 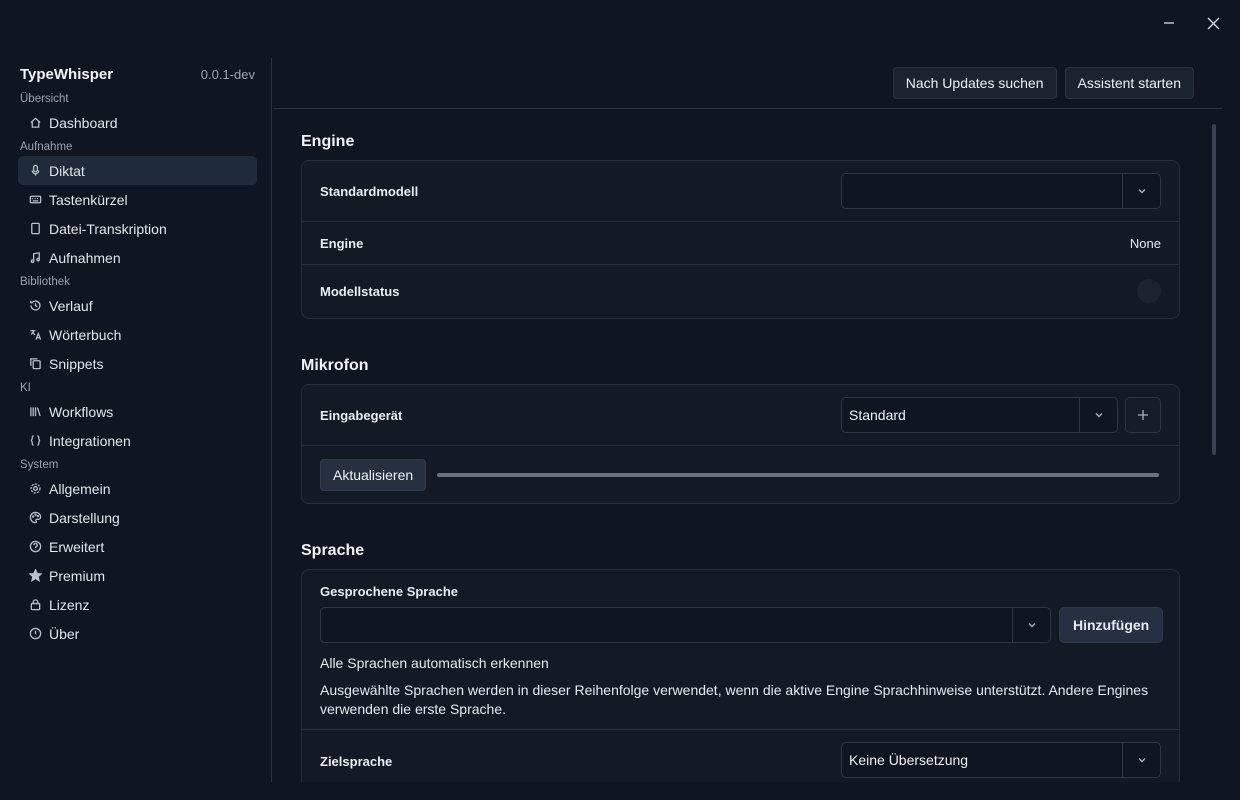 I want to click on auto-detect-text: Alle Sprachen automatisch erkennen, so click(x=434, y=663).